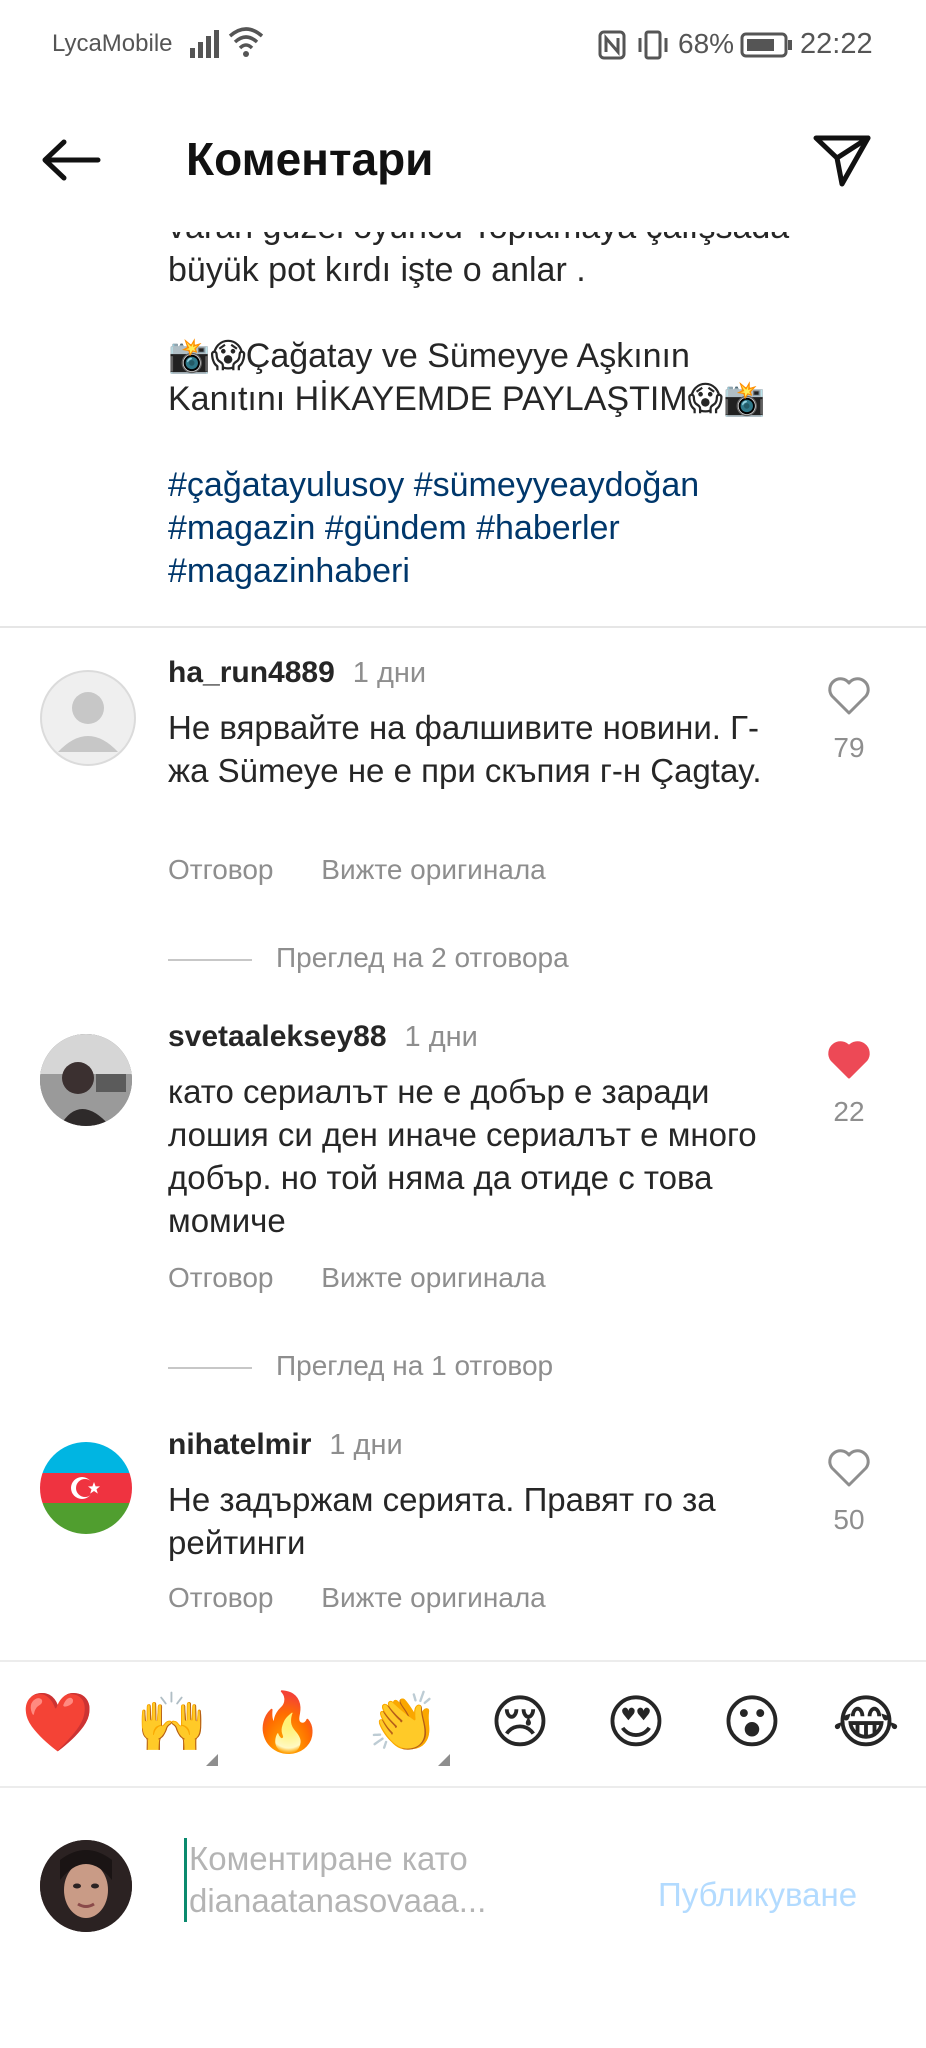  I want to click on signal-icon, so click(204, 44).